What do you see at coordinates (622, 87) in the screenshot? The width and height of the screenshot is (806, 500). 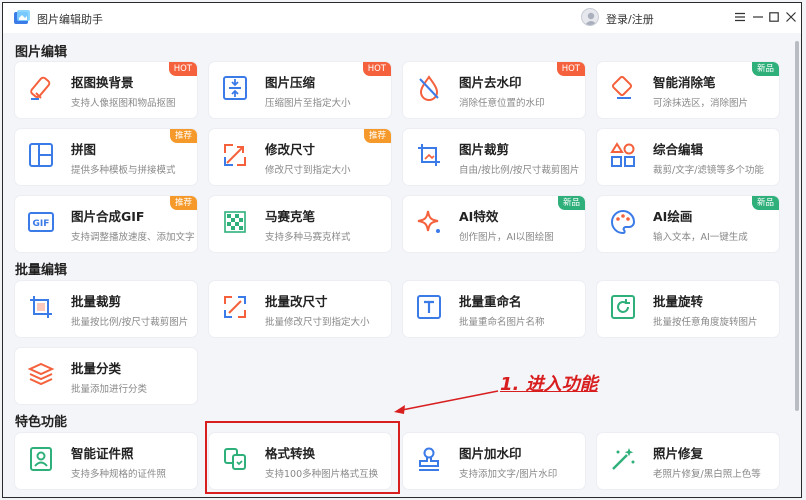 I see `eraser-pen-icon` at bounding box center [622, 87].